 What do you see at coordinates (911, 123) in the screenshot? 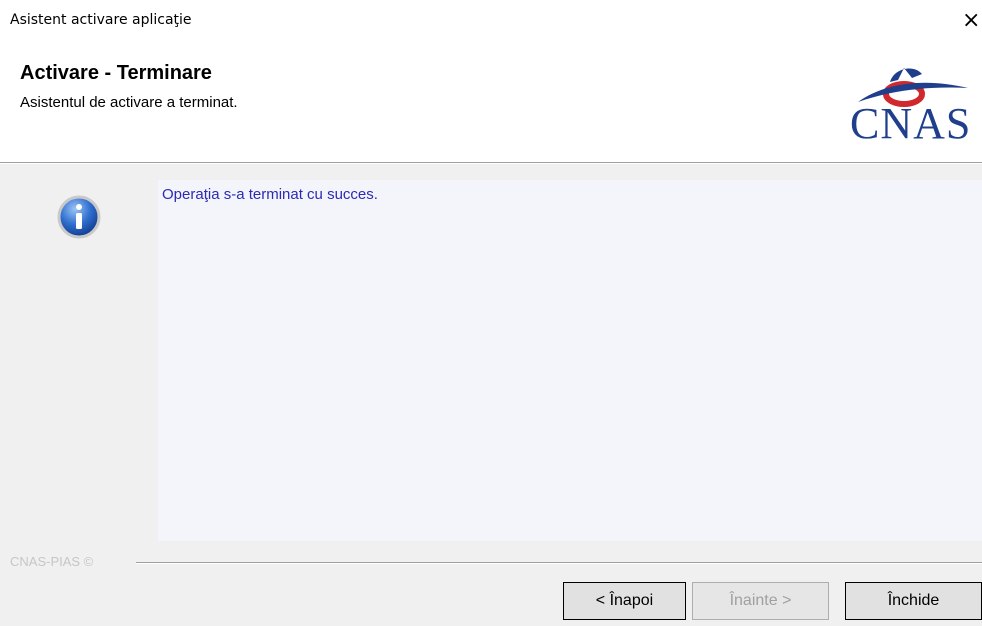
I see `cnas-logo-text: CNAS` at bounding box center [911, 123].